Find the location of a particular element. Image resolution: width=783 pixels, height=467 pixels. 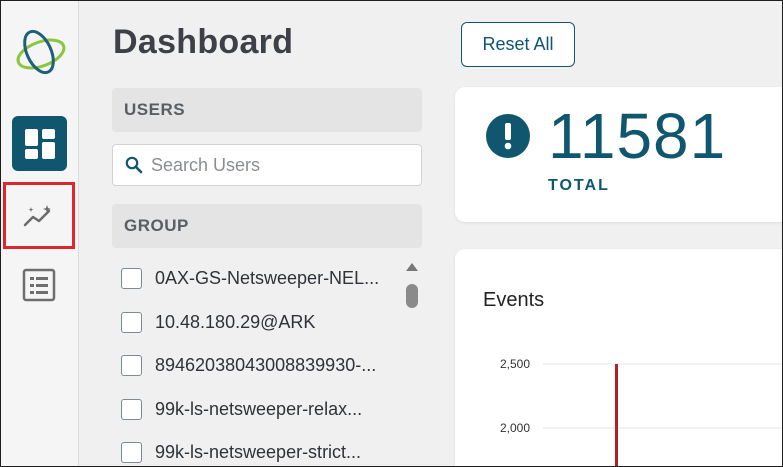

scroll-up-arrow-icon is located at coordinates (412, 267).